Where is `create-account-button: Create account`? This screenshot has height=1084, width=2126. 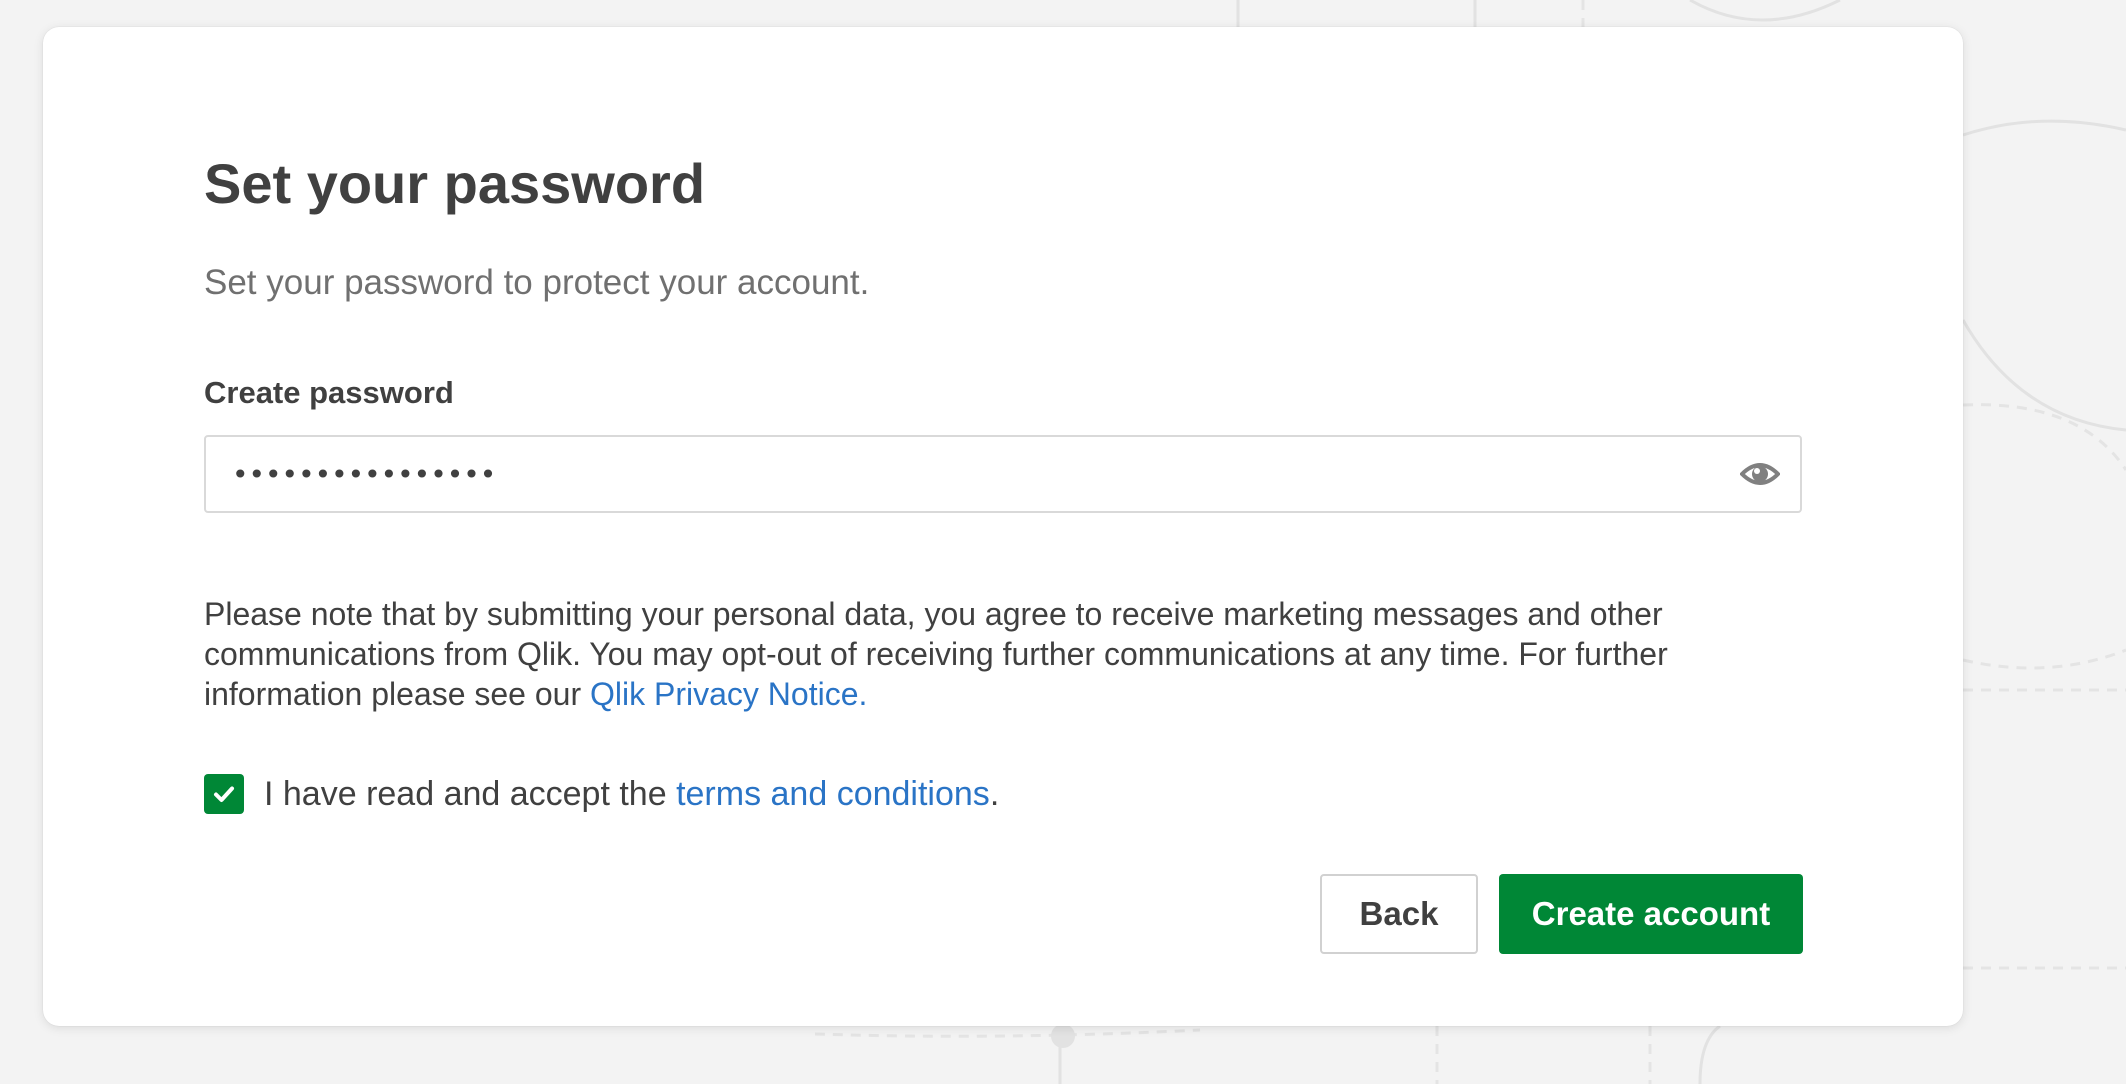 create-account-button: Create account is located at coordinates (1651, 914).